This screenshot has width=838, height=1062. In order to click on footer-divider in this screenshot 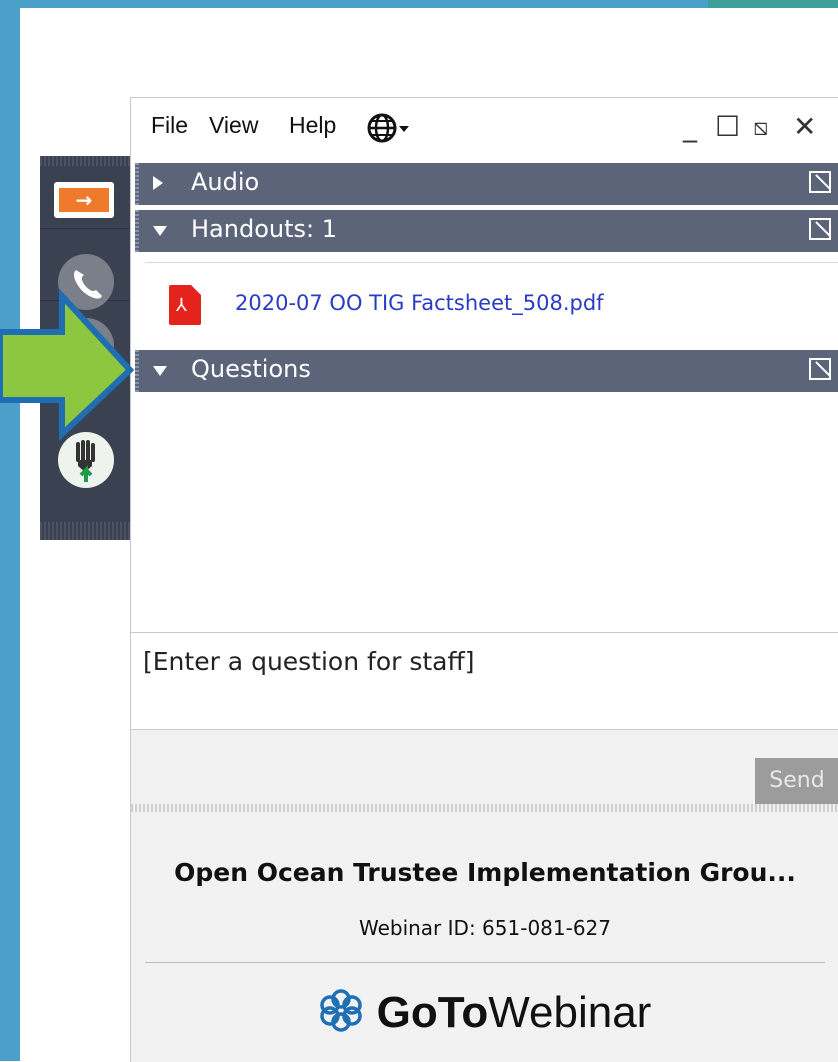, I will do `click(485, 962)`.